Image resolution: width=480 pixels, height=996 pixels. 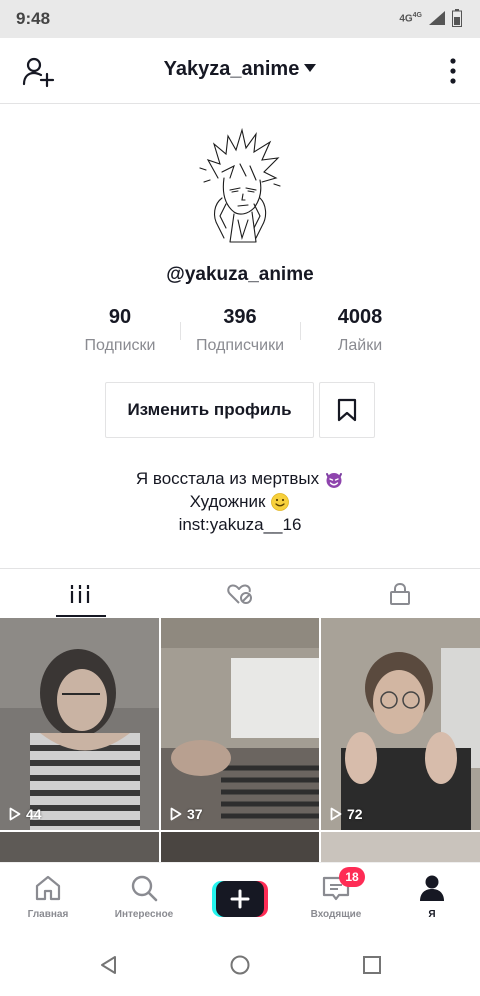 I want to click on status-indicators: 4G4G, so click(x=430, y=18).